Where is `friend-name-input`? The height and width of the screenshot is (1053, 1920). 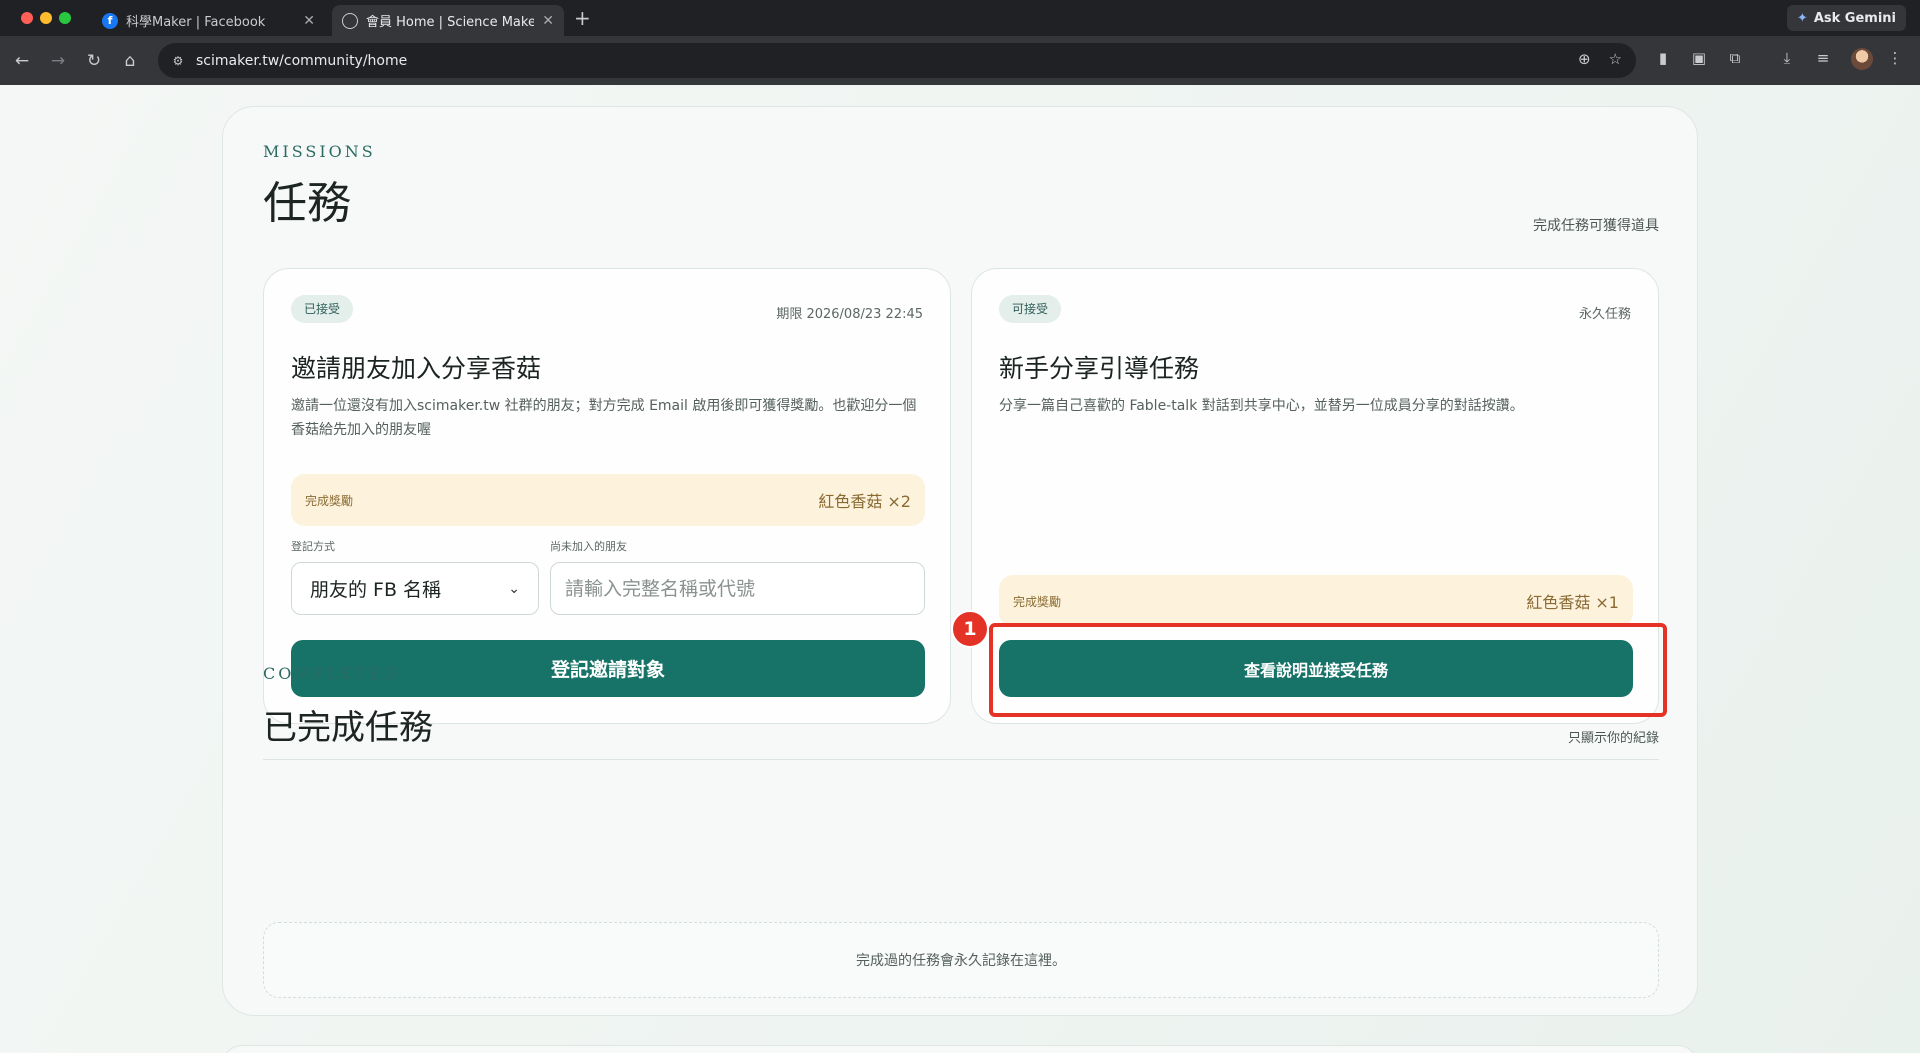
friend-name-input is located at coordinates (737, 588).